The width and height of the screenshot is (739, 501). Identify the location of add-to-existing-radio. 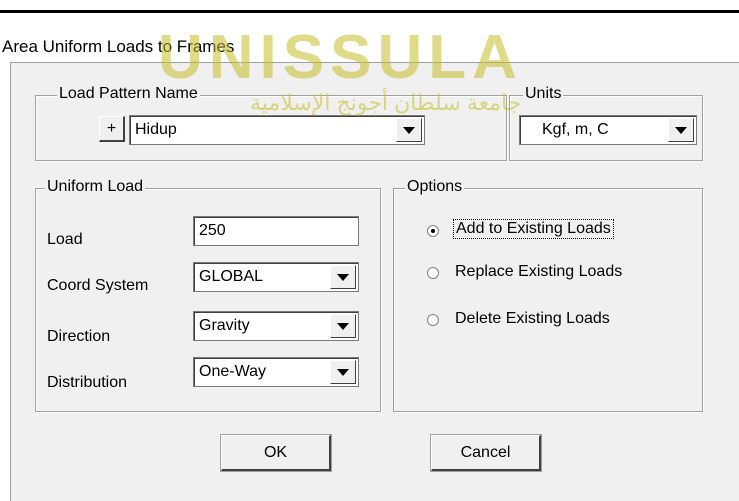
(433, 231).